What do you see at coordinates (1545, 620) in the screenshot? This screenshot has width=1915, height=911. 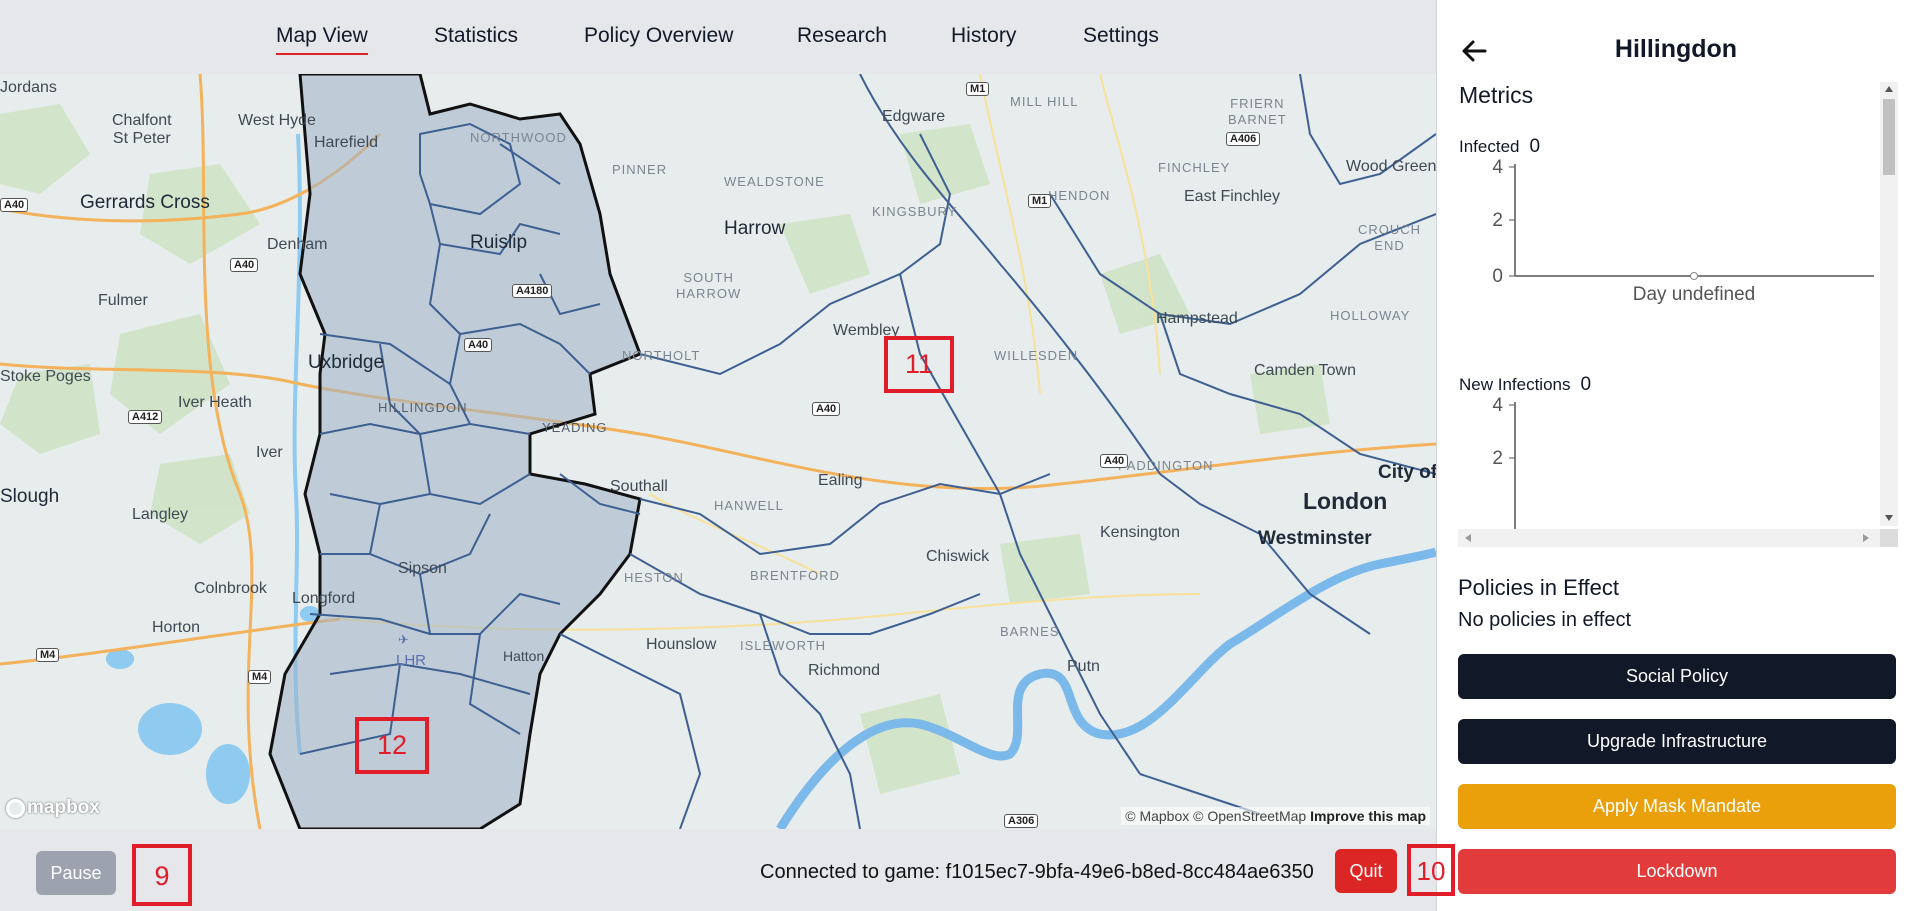 I see `policies-empty-text: No policies in effect` at bounding box center [1545, 620].